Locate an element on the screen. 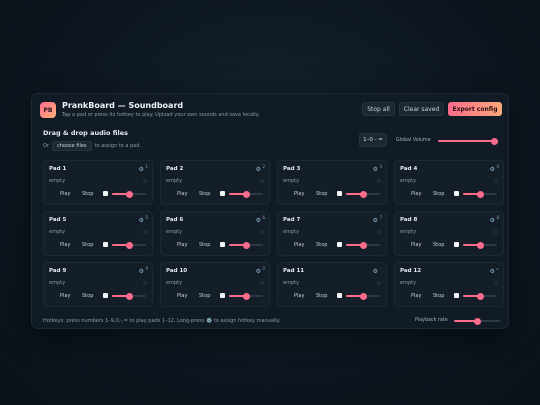 The height and width of the screenshot is (405, 540). pad-11: Pad 11 ⚙ - empty Play Stop is located at coordinates (332, 284).